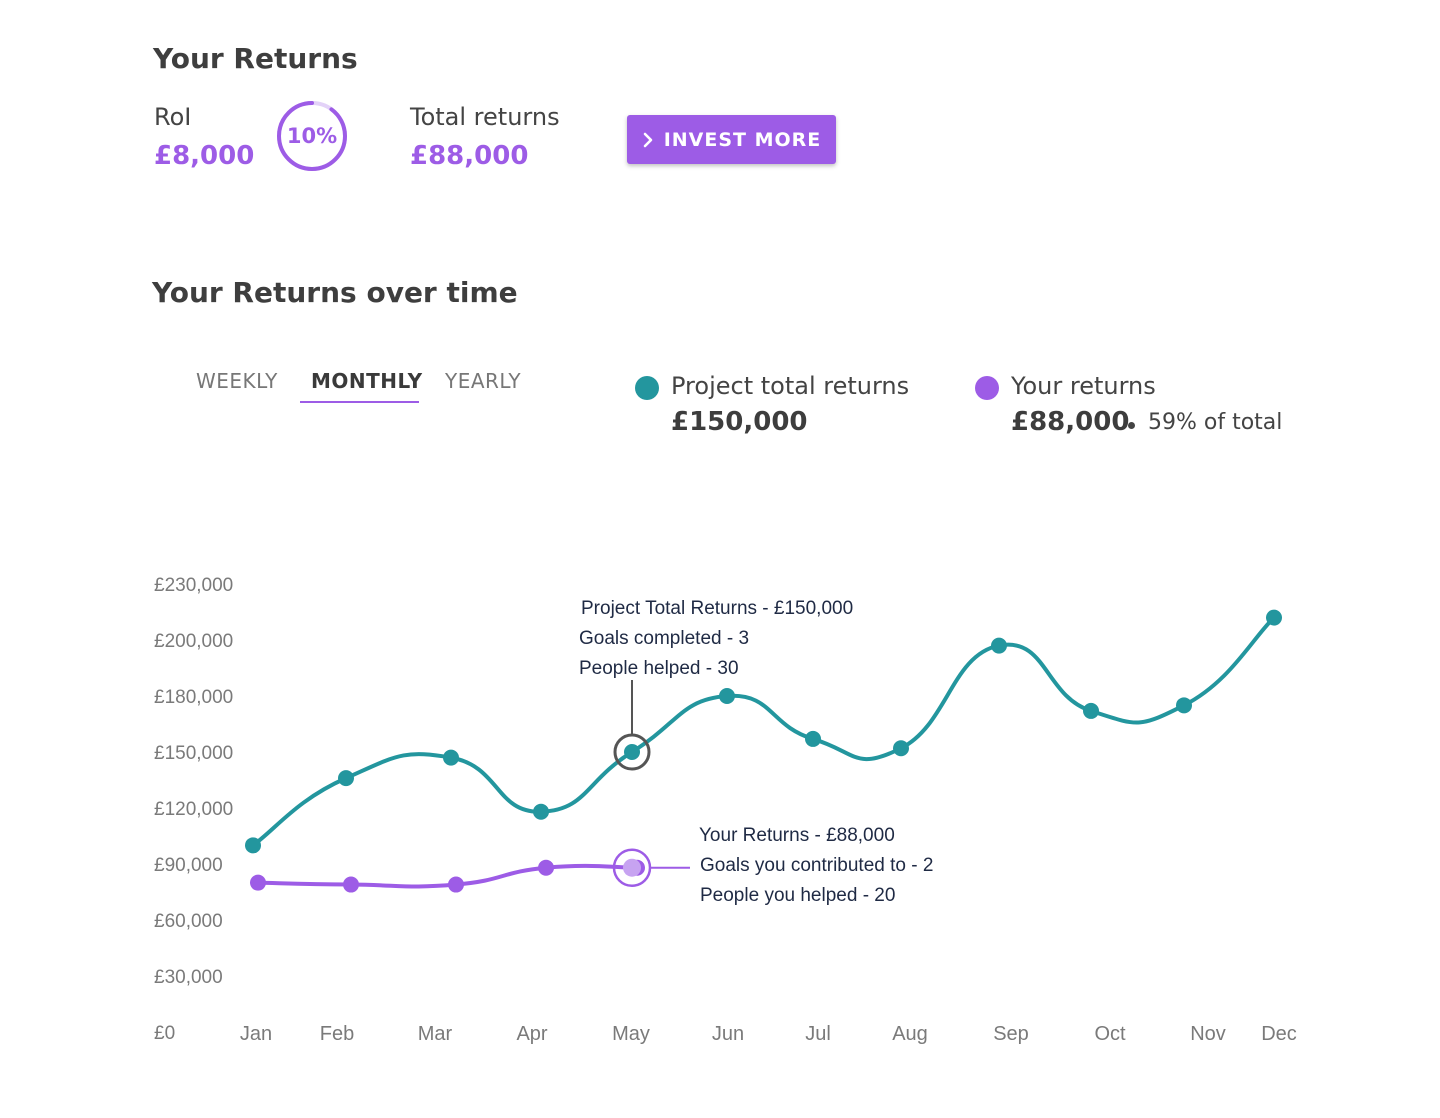 This screenshot has width=1440, height=1118. What do you see at coordinates (664, 638) in the screenshot?
I see `annotation-text: Goals completed - 3` at bounding box center [664, 638].